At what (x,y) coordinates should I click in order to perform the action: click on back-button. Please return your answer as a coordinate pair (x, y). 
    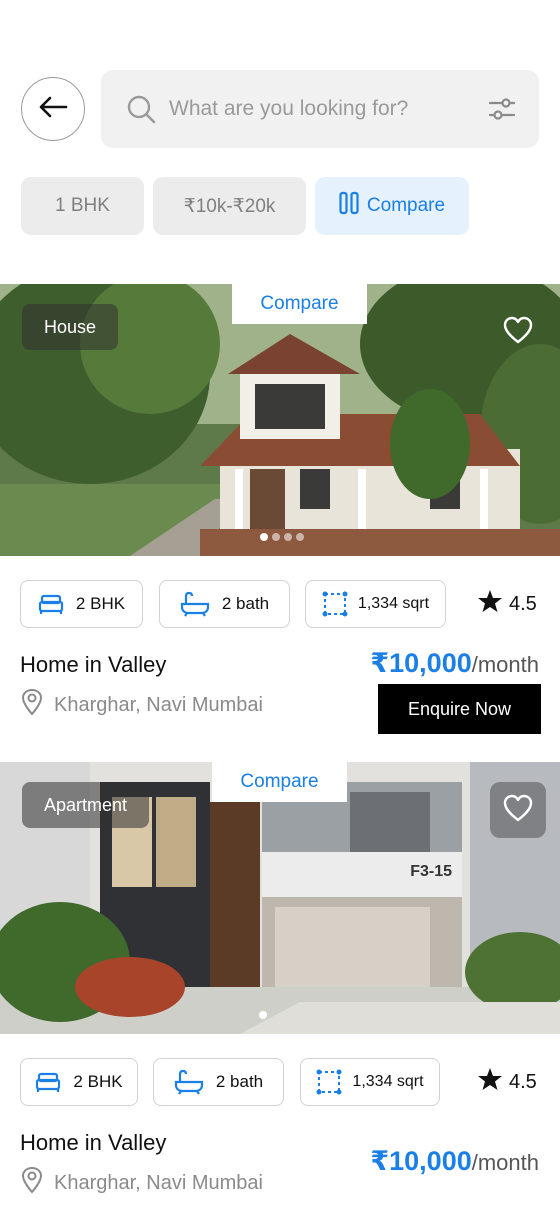
    Looking at the image, I should click on (53, 109).